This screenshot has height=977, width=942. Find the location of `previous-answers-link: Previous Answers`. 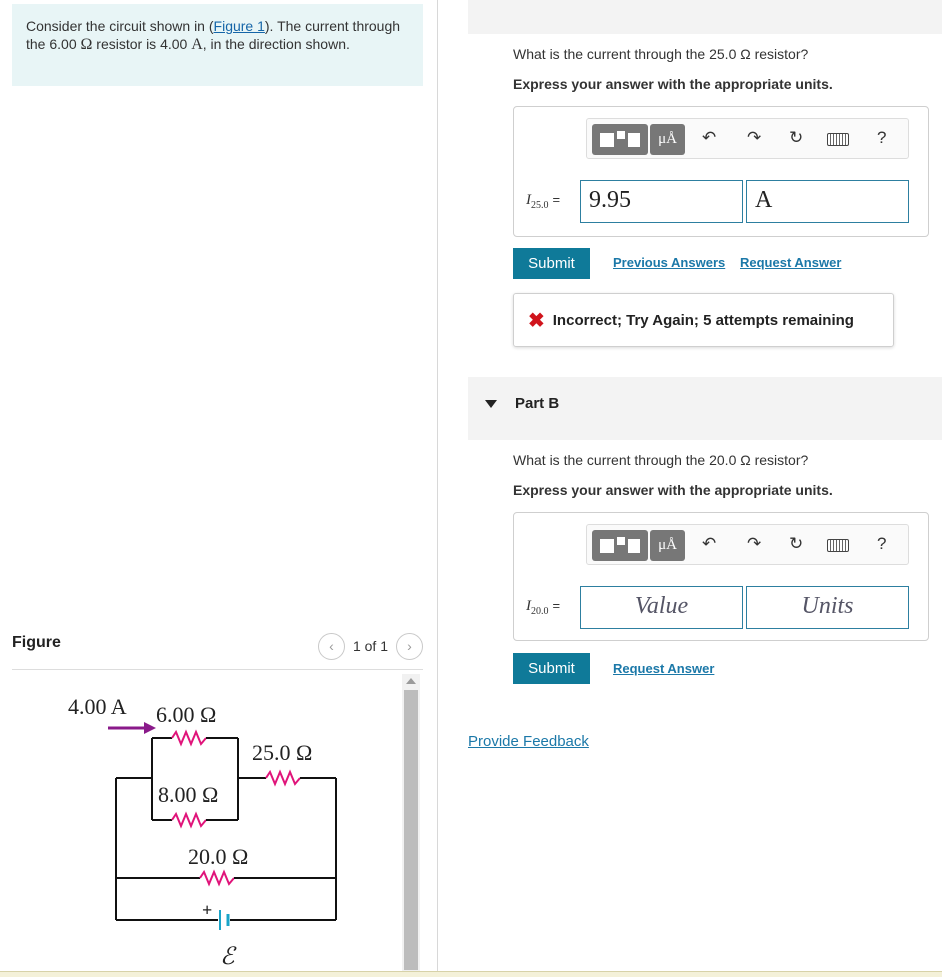

previous-answers-link: Previous Answers is located at coordinates (669, 262).